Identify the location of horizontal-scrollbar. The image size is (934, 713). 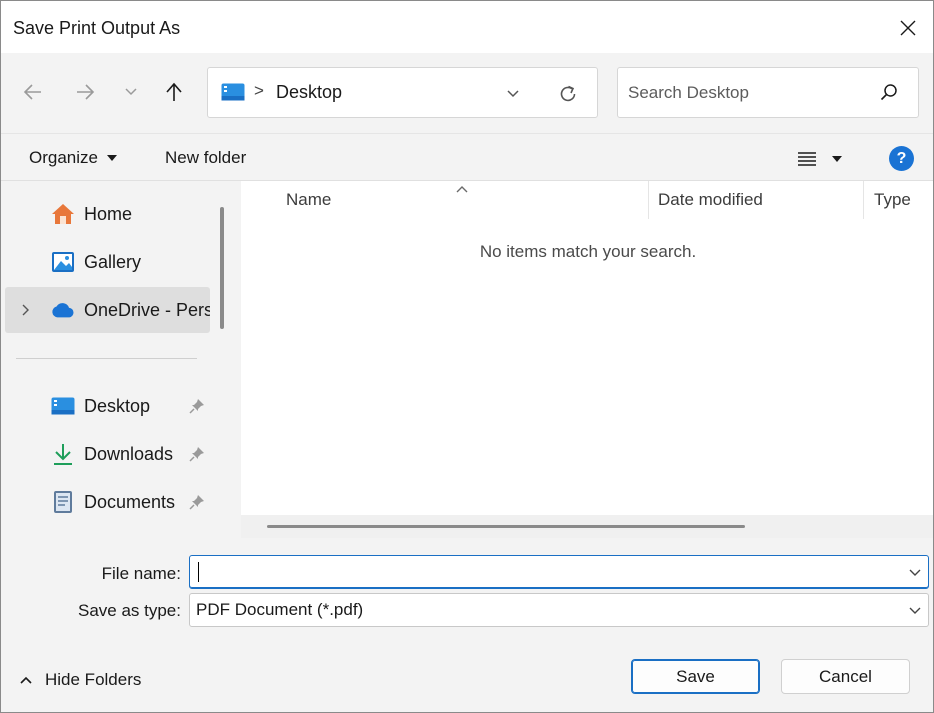
(587, 526).